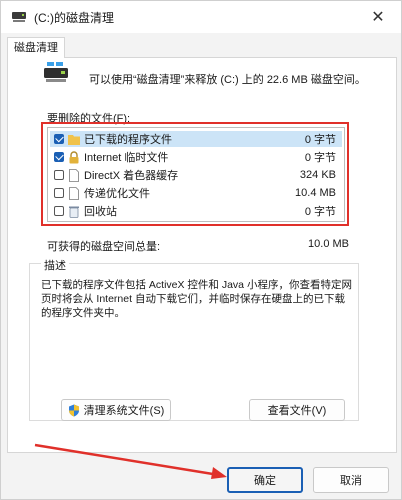 This screenshot has height=500, width=402. Describe the element at coordinates (74, 156) in the screenshot. I see `lock-icon` at that location.